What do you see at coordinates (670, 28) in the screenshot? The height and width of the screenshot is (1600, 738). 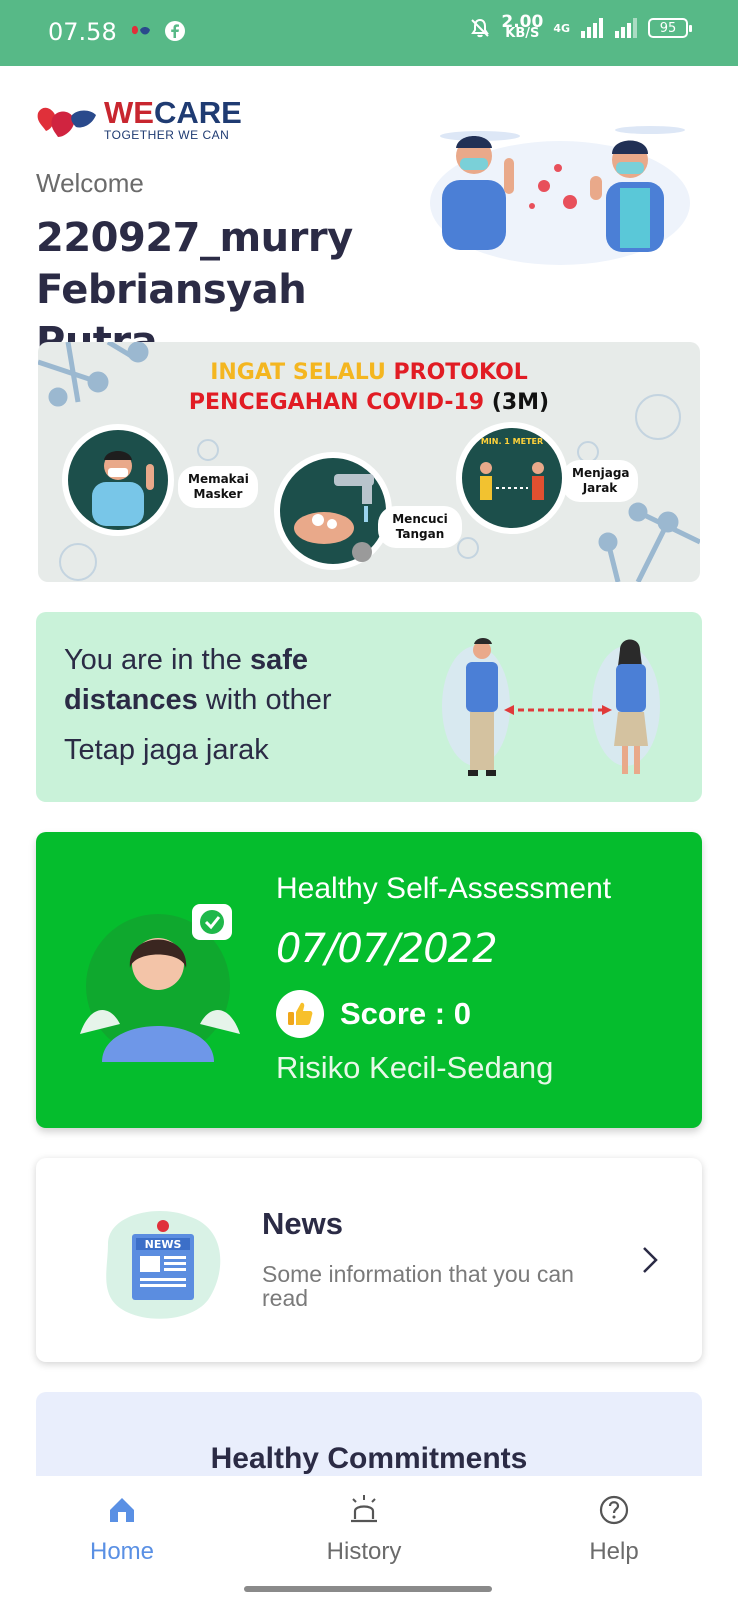 I see `battery-icon: 95` at bounding box center [670, 28].